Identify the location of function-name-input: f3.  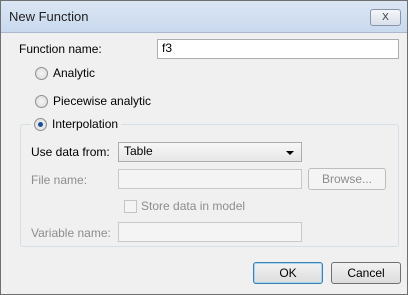
(278, 49).